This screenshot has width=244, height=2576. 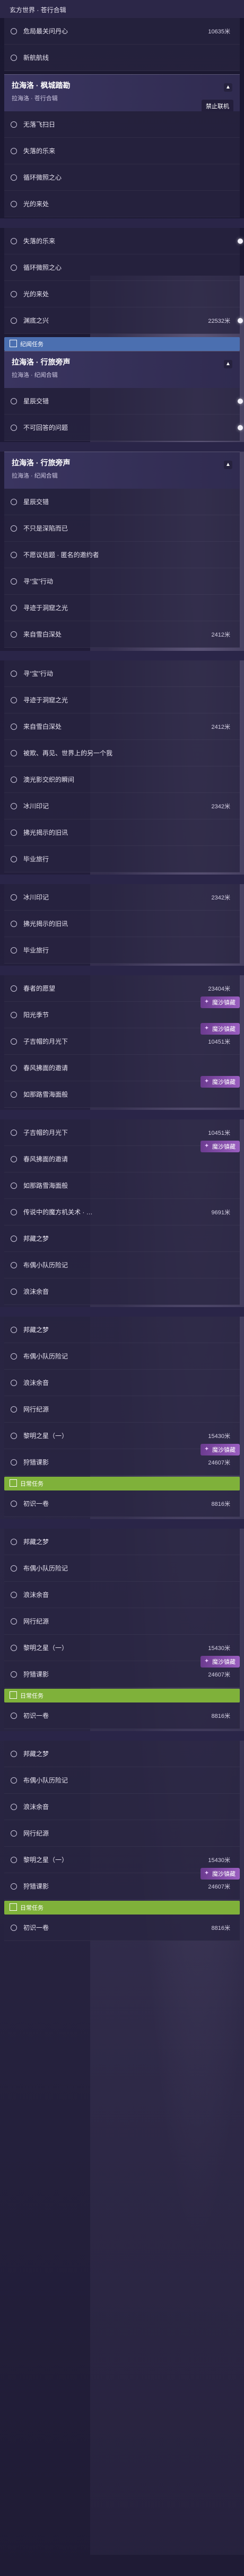 I want to click on category-tag: 日常任务, so click(x=122, y=1908).